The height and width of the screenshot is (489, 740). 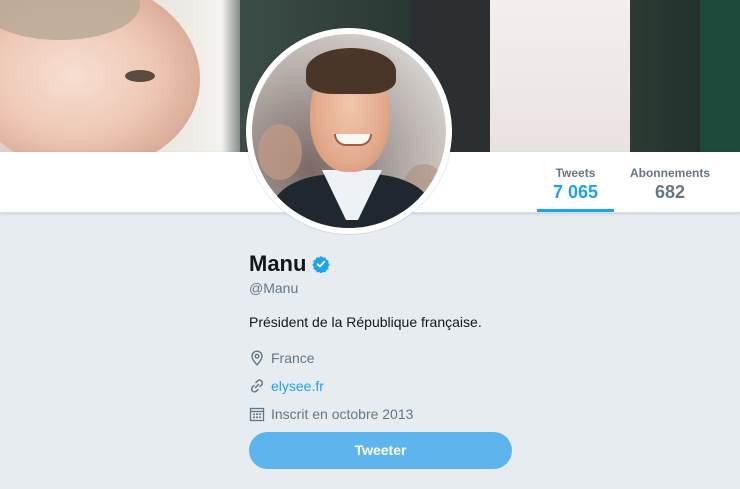 I want to click on profile-bio: Président de la République française., so click(x=365, y=322).